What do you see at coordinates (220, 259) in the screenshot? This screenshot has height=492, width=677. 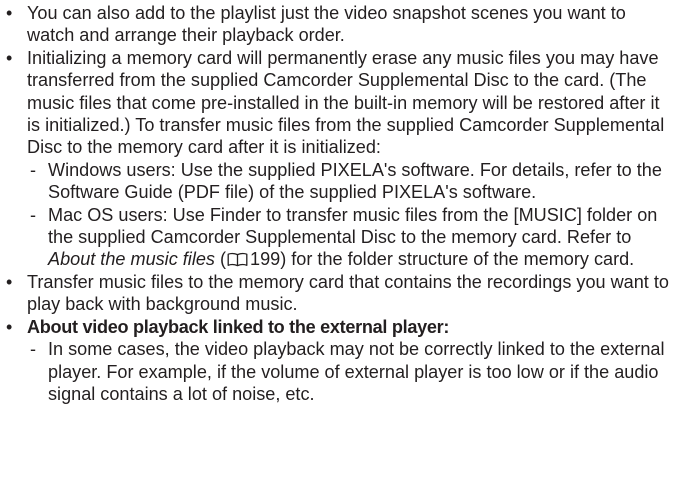 I see `paren-open: (` at bounding box center [220, 259].